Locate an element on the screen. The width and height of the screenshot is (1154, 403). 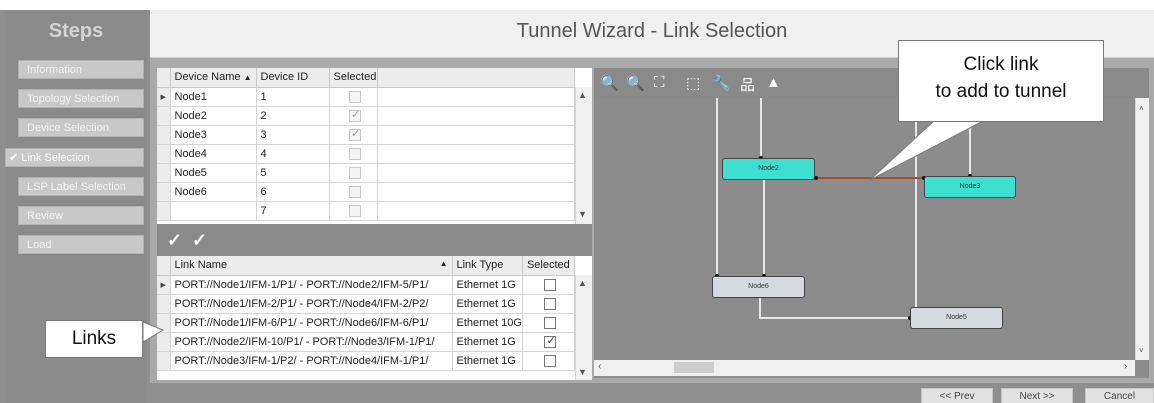
links-callout: Links is located at coordinates (94, 339).